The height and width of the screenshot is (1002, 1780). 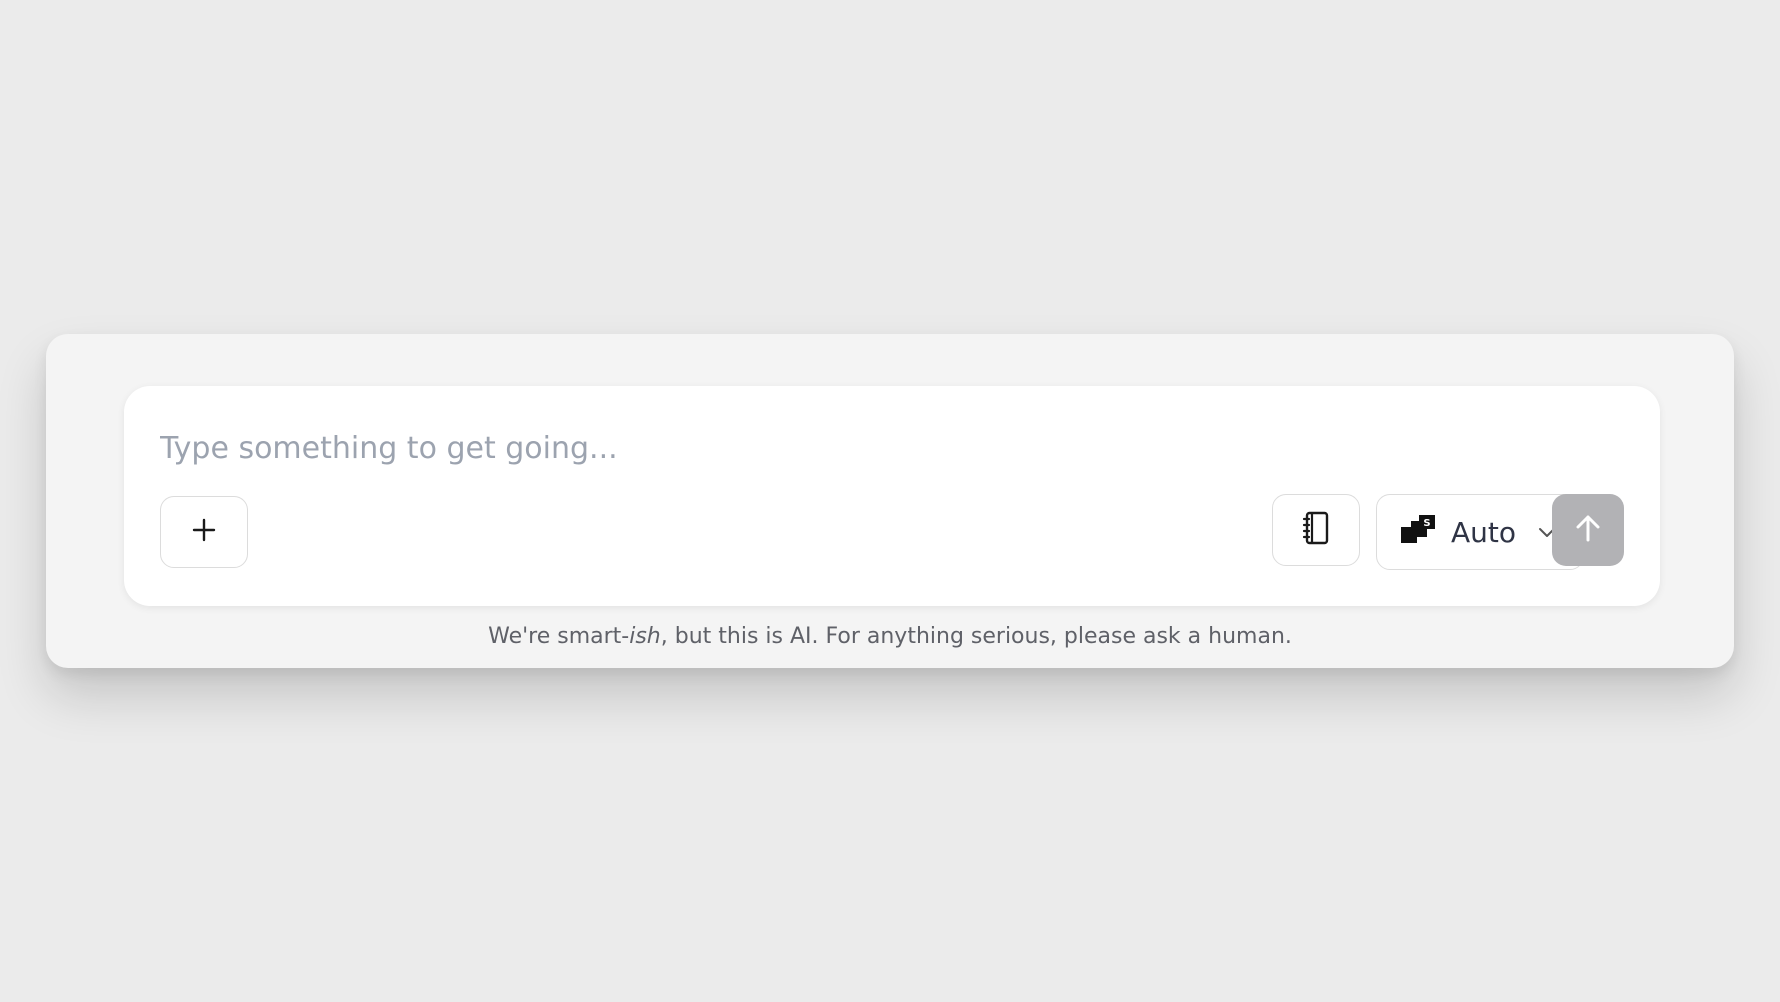 I want to click on notebook-icon, so click(x=1316, y=530).